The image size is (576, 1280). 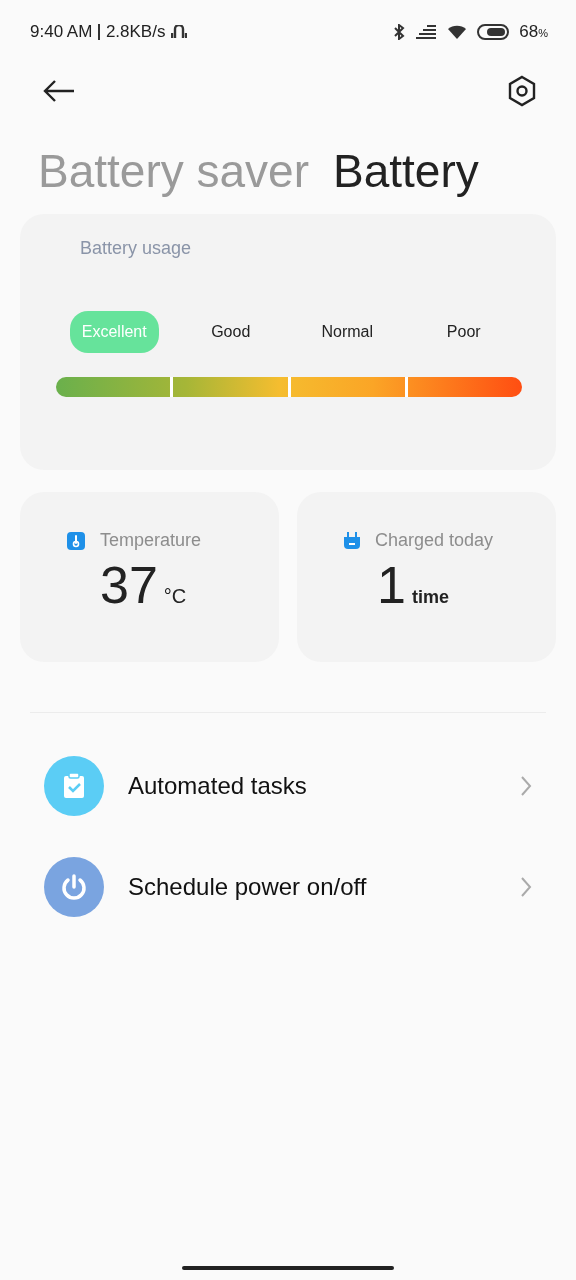 What do you see at coordinates (391, 585) in the screenshot?
I see `stat-value: 1` at bounding box center [391, 585].